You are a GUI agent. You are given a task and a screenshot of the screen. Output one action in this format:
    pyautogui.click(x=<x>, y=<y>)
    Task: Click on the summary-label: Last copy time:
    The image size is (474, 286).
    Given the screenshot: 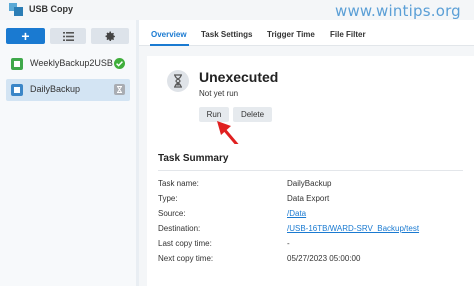 What is the action you would take?
    pyautogui.click(x=185, y=243)
    